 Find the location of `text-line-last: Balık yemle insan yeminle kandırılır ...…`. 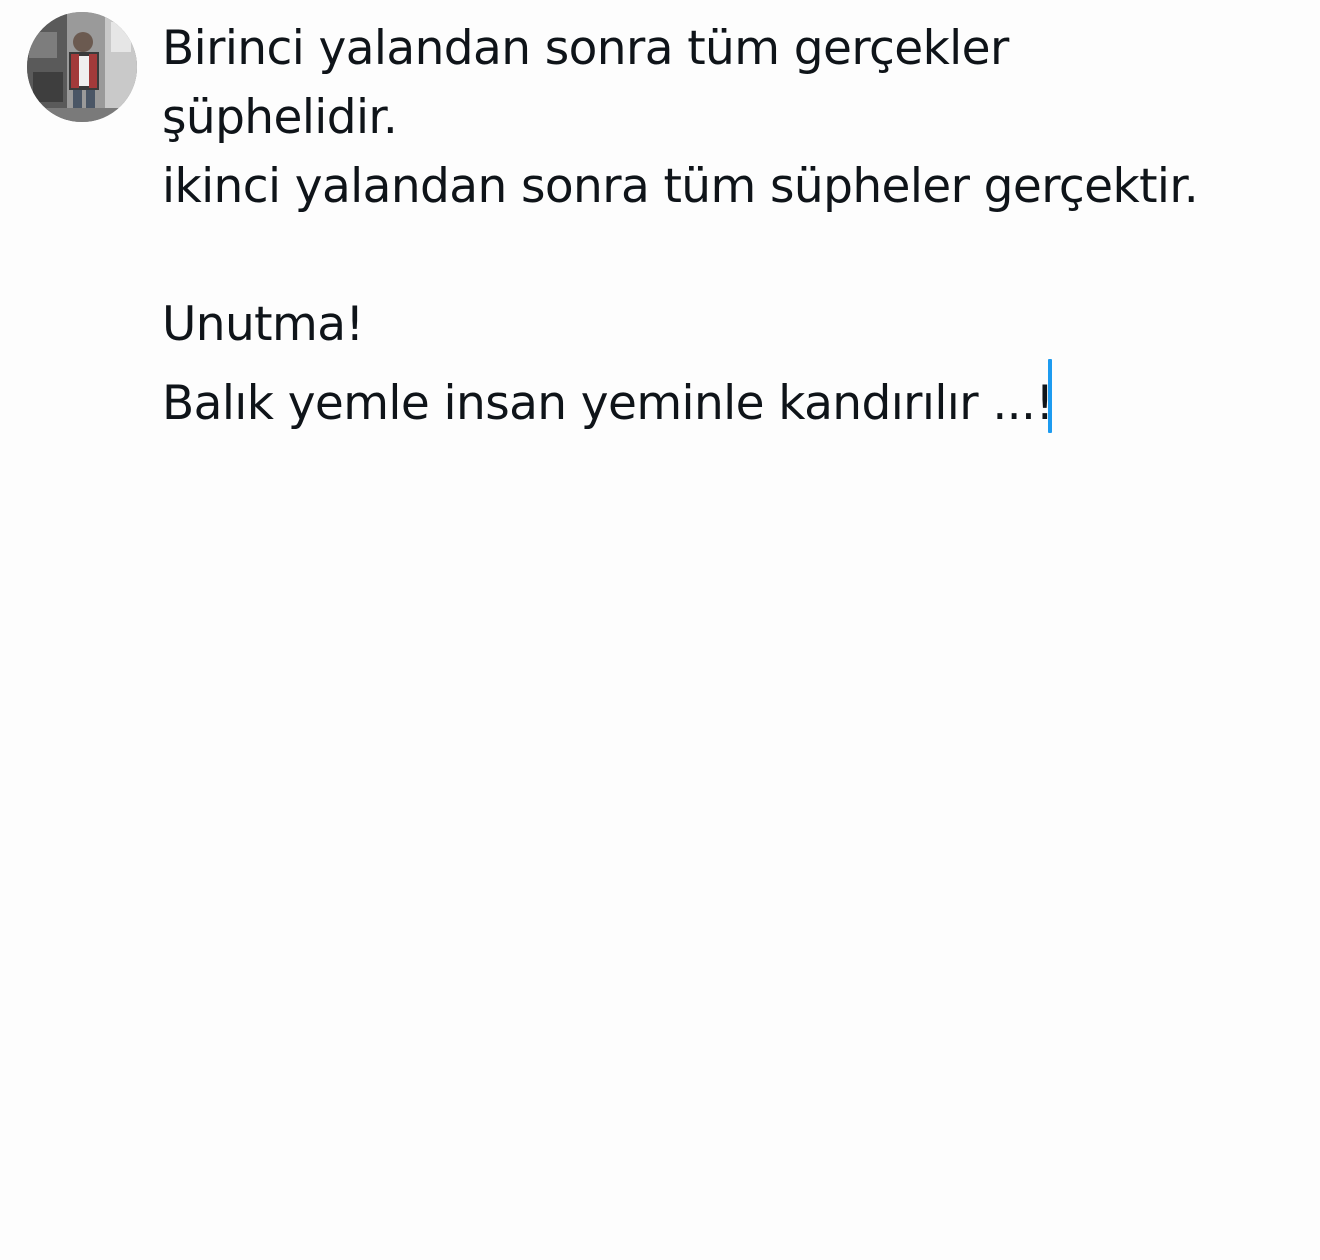

text-line-last: Balık yemle insan yeminle kandırılır ...… is located at coordinates (737, 396).